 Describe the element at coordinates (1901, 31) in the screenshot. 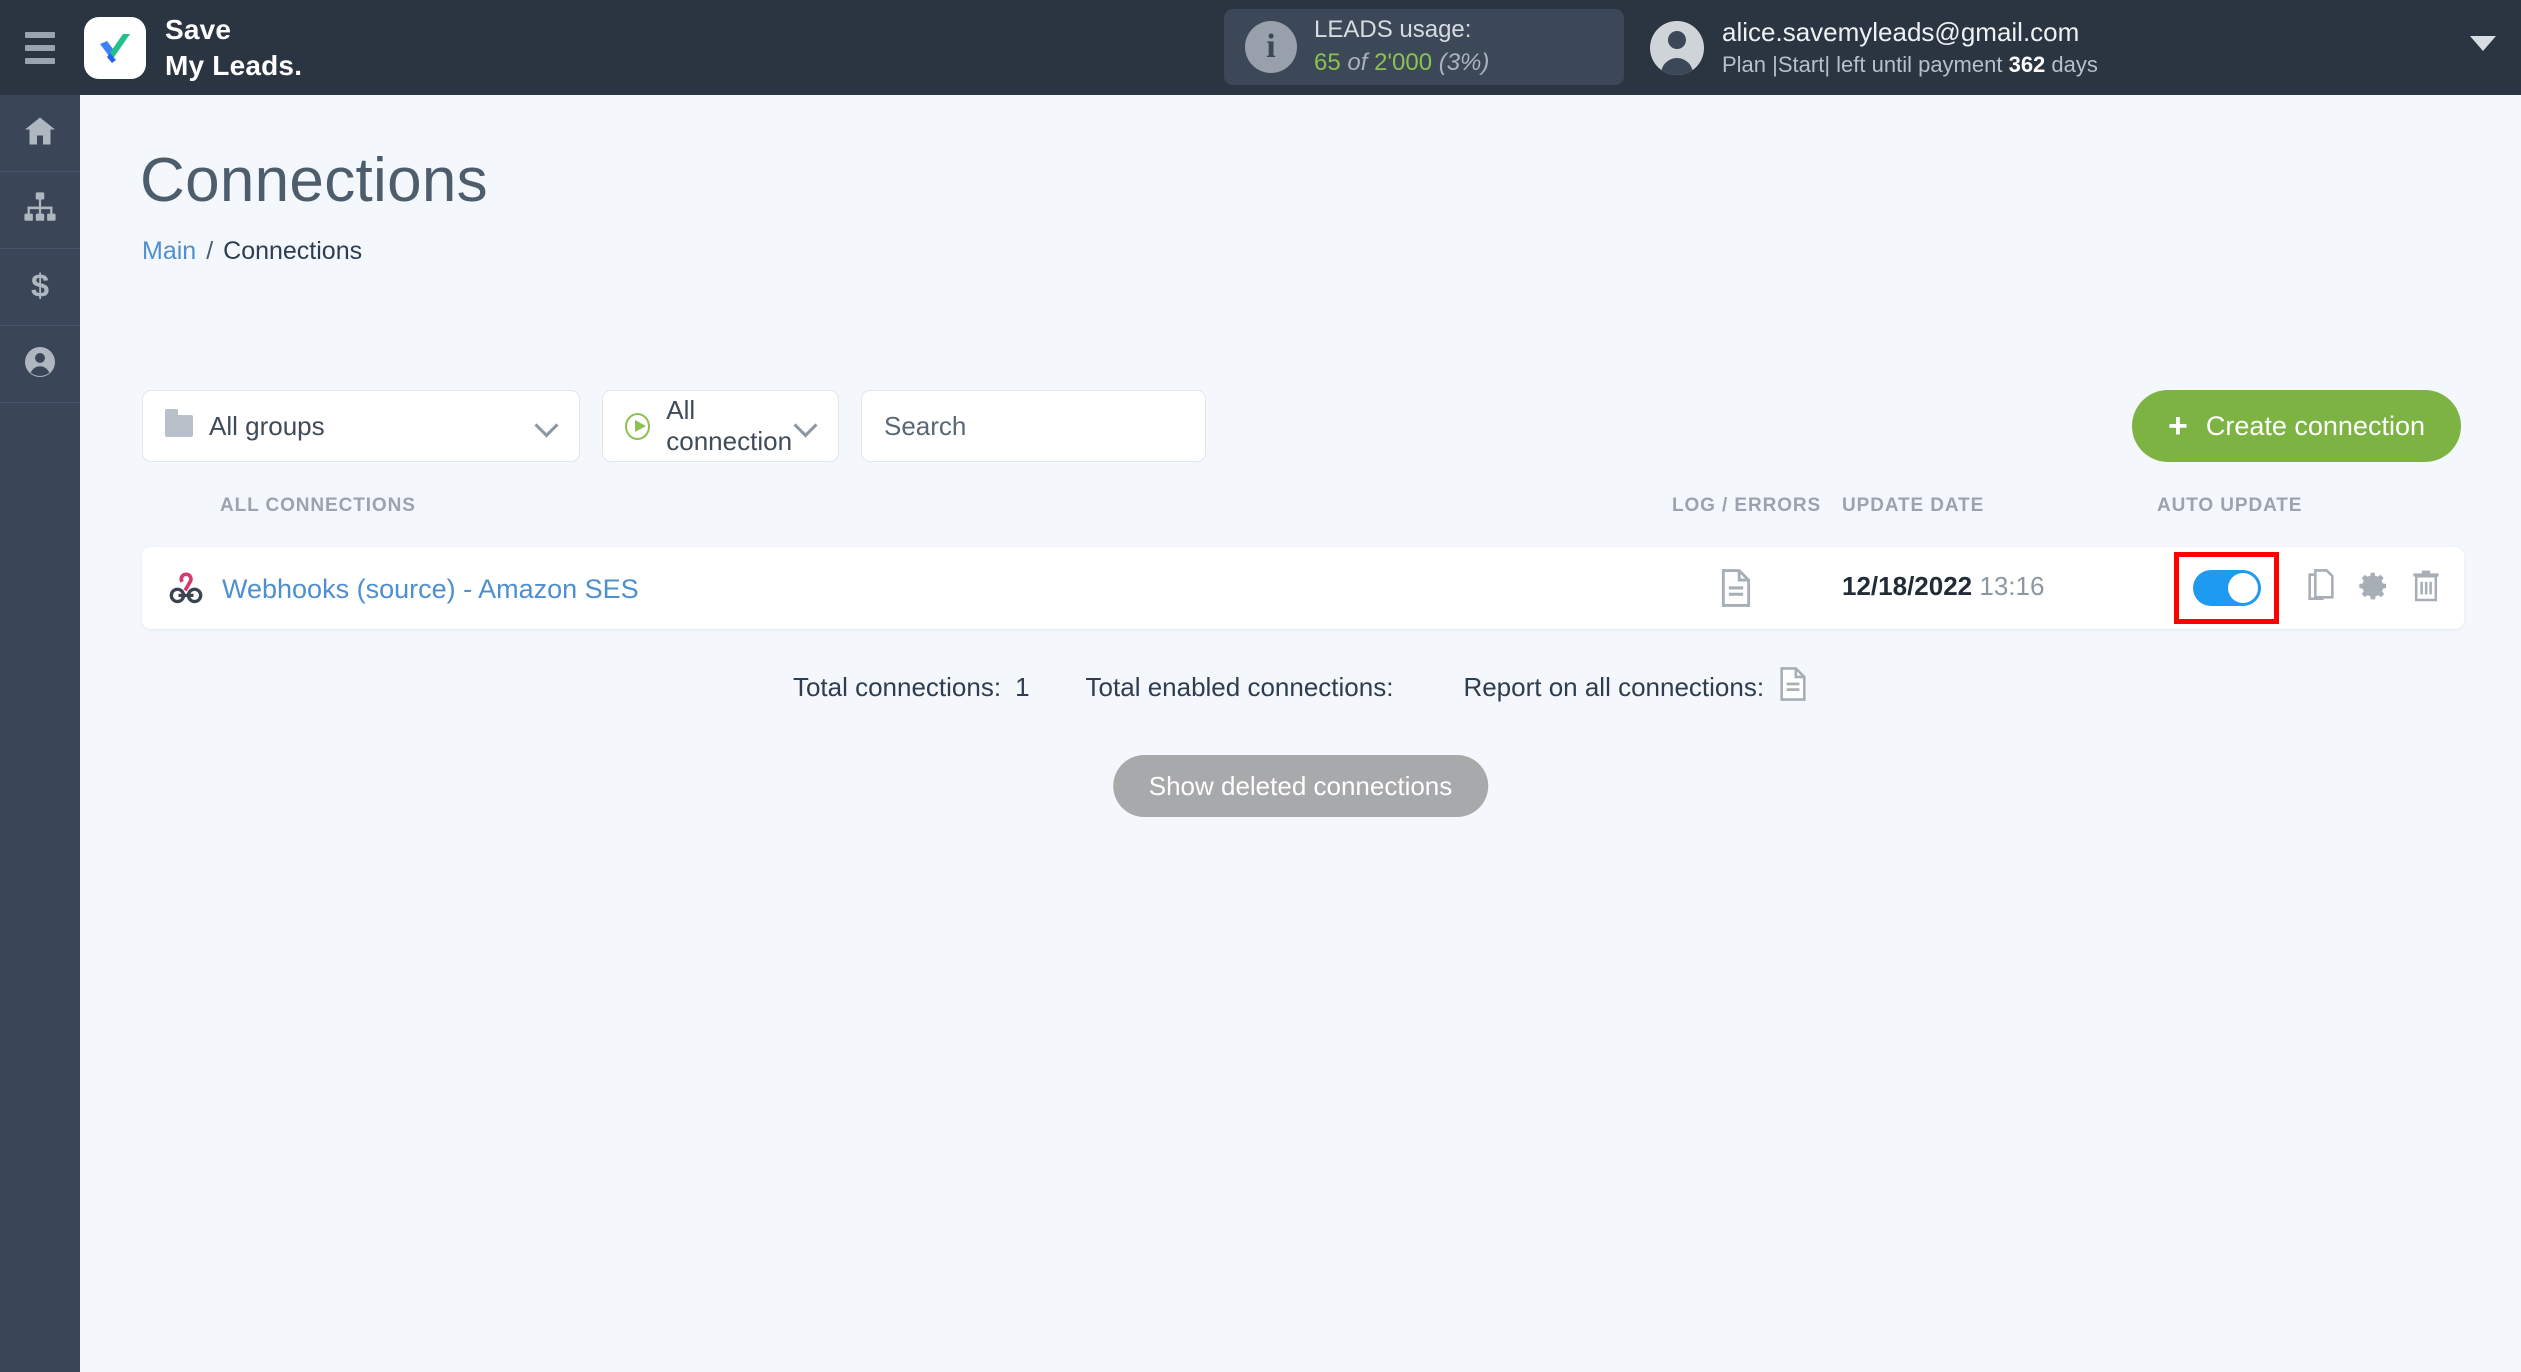

I see `account-email: alice.savemyleads@gmail.com` at that location.